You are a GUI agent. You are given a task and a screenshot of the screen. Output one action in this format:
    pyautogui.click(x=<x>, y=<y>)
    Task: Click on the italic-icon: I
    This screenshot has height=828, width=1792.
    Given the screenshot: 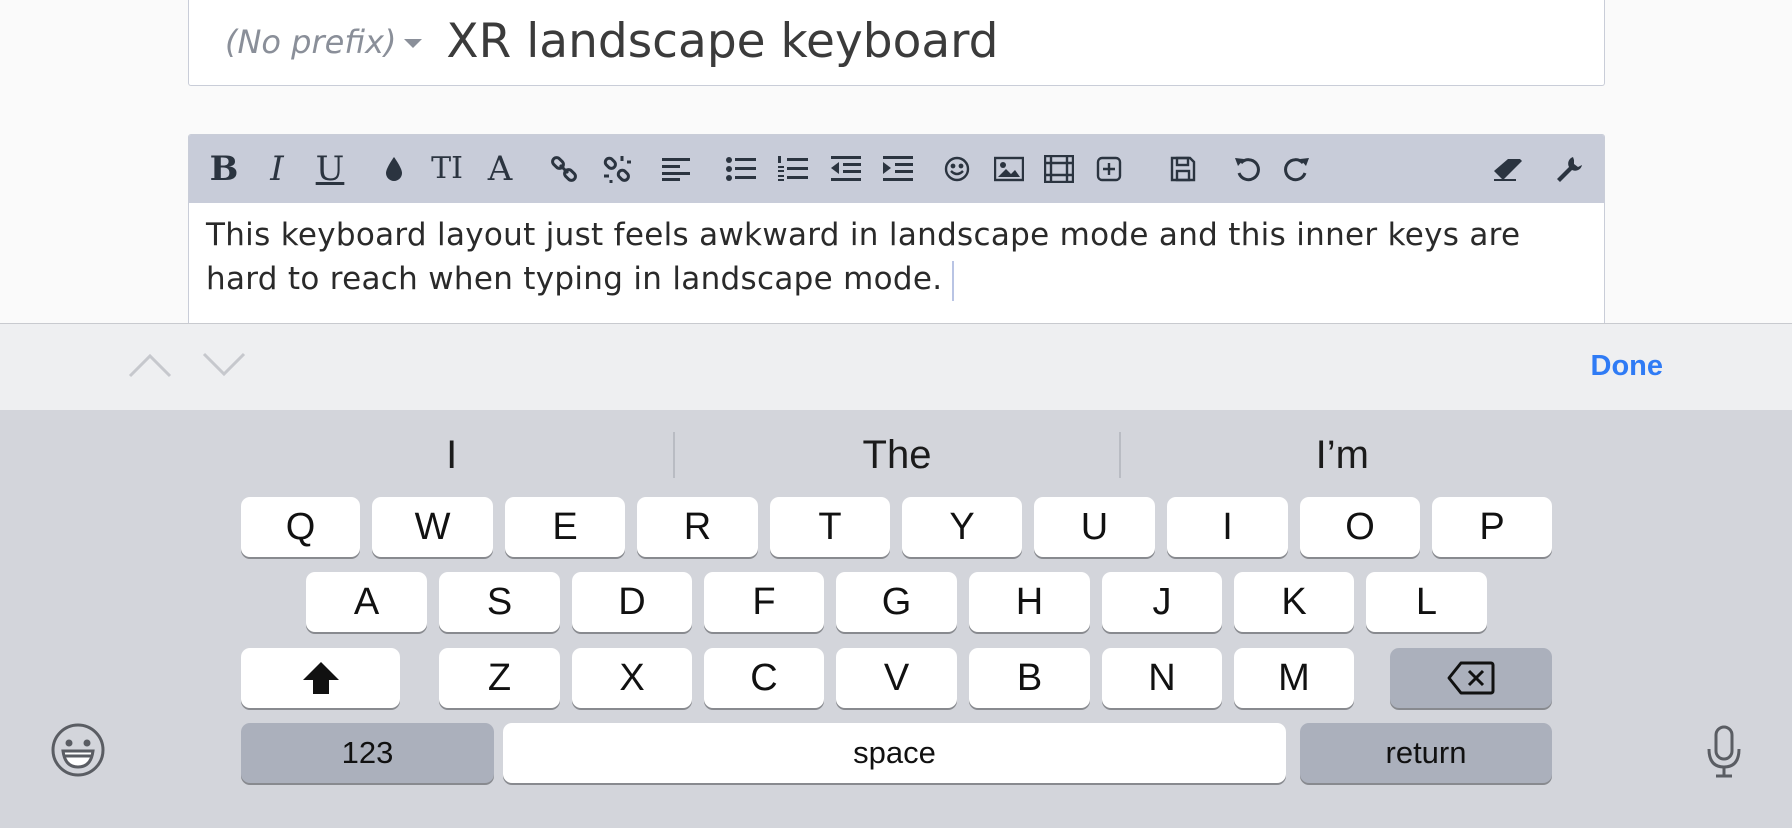 What is the action you would take?
    pyautogui.click(x=277, y=169)
    